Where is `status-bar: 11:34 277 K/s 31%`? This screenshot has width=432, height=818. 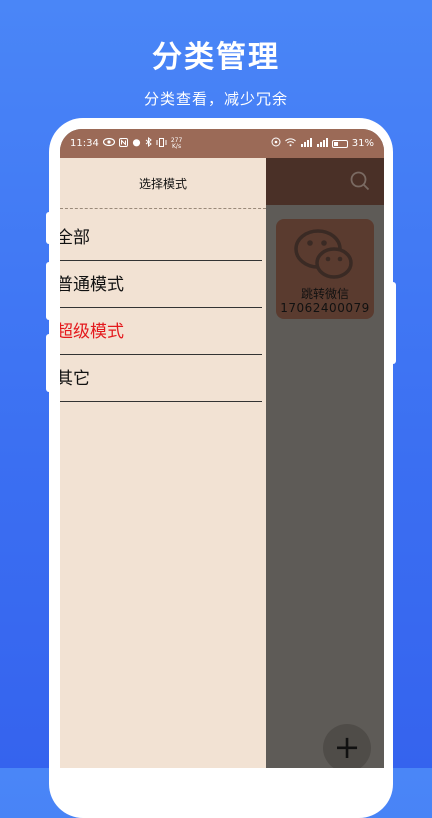 status-bar: 11:34 277 K/s 31% is located at coordinates (222, 143).